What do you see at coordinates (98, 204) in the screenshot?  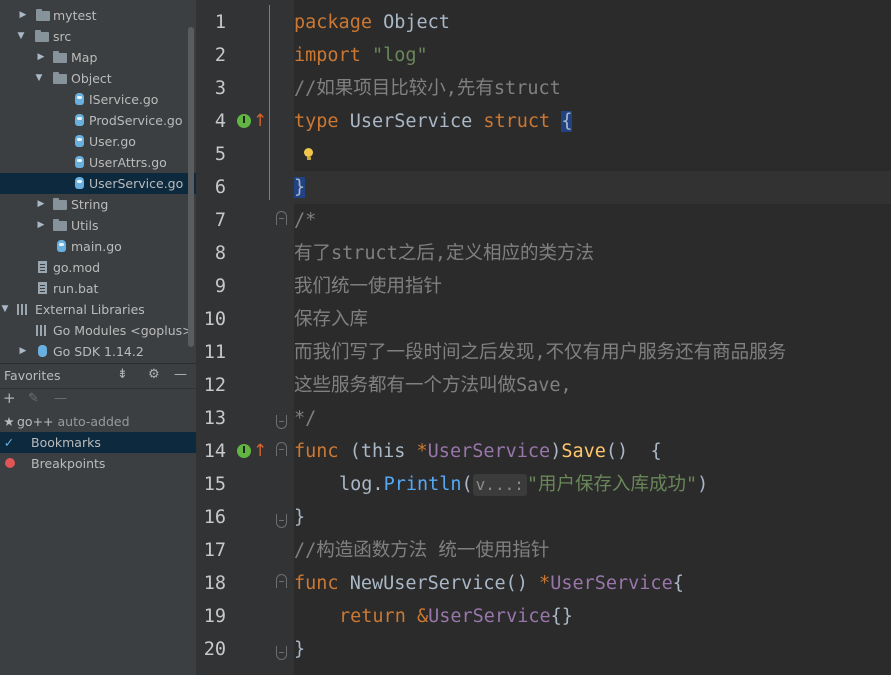 I see `tree-item-string: ▶ String` at bounding box center [98, 204].